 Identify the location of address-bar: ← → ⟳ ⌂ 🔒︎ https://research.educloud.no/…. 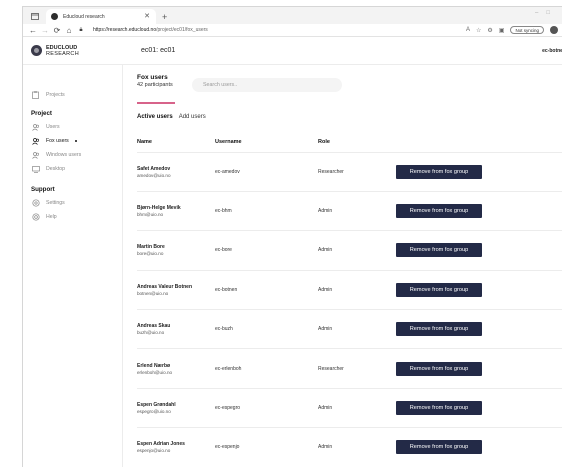
(292, 30).